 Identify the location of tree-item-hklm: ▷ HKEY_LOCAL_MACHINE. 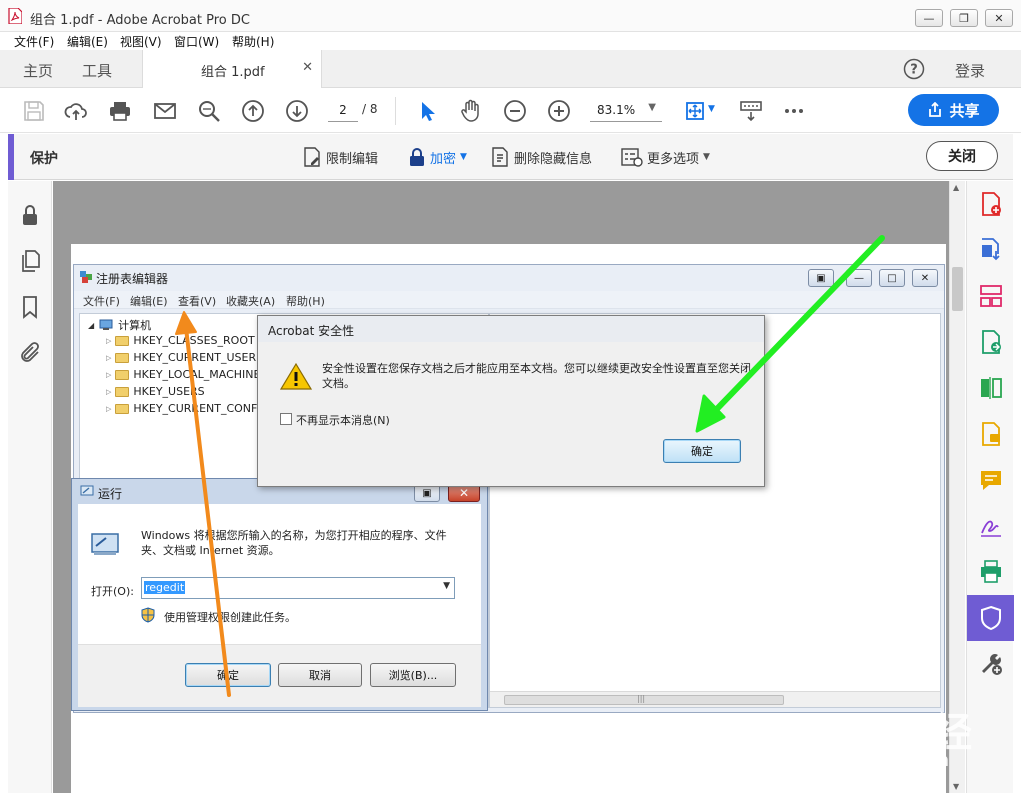
(183, 374).